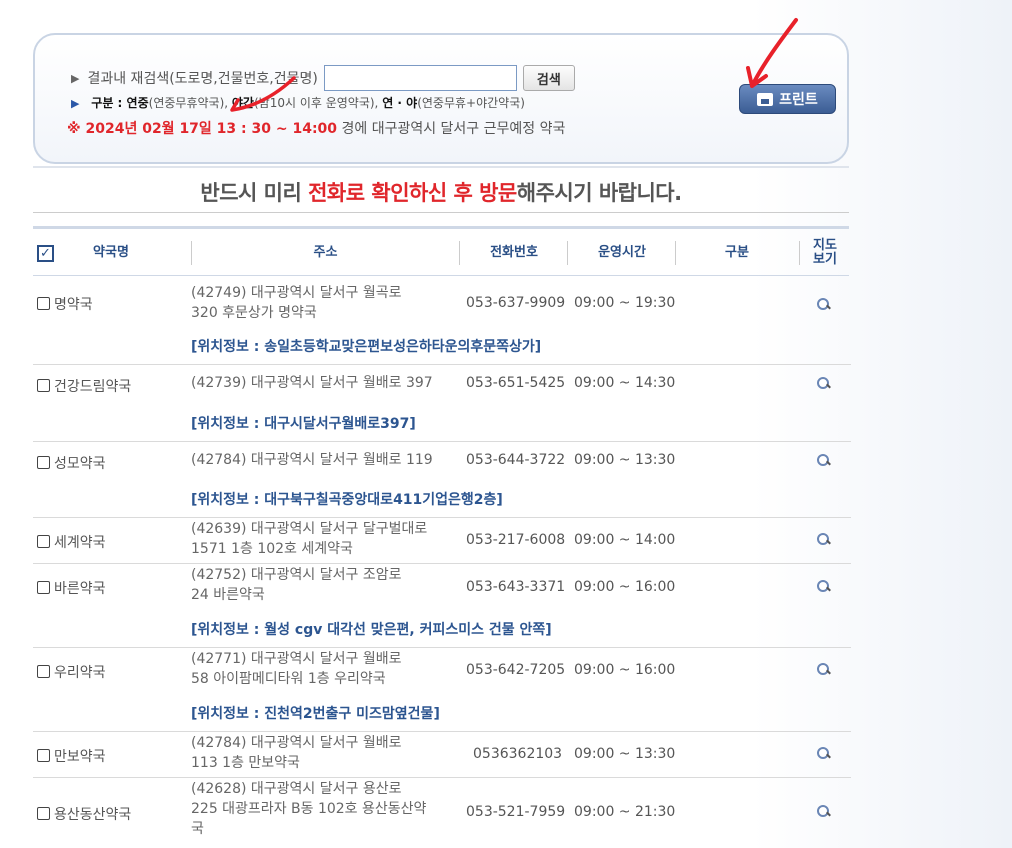  I want to click on table-header: ✓ 약국명 주소 전화번호 운영시간 구분 지도 보기, so click(441, 251).